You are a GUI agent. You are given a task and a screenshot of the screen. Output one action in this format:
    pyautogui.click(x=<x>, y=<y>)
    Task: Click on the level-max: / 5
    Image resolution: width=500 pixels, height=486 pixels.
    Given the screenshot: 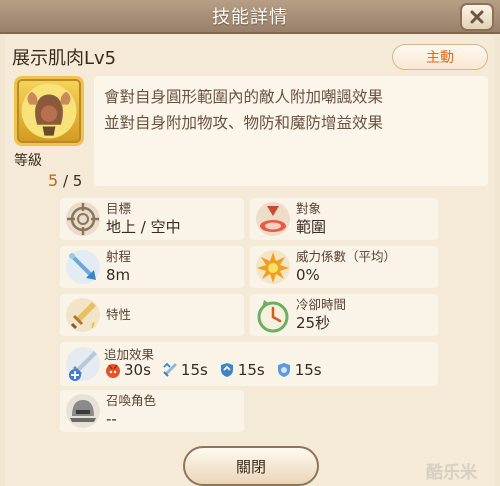 What is the action you would take?
    pyautogui.click(x=72, y=181)
    